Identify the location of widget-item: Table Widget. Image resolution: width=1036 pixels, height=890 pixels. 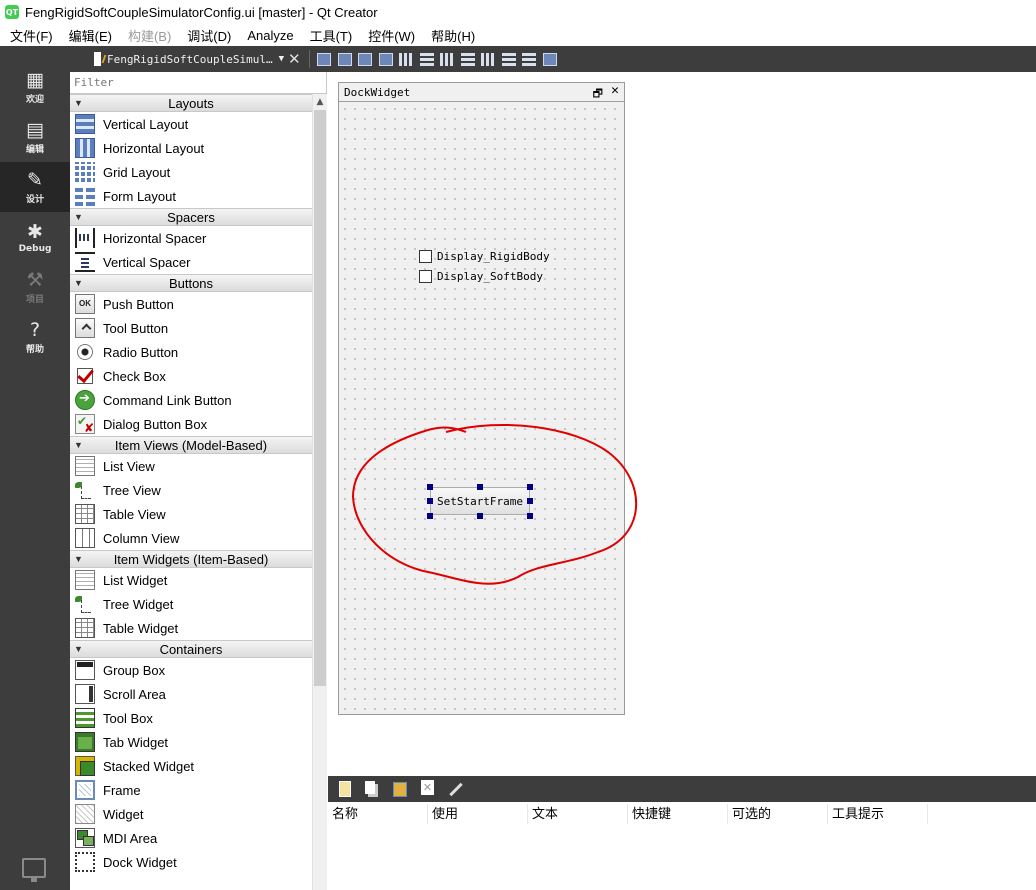
(191, 628).